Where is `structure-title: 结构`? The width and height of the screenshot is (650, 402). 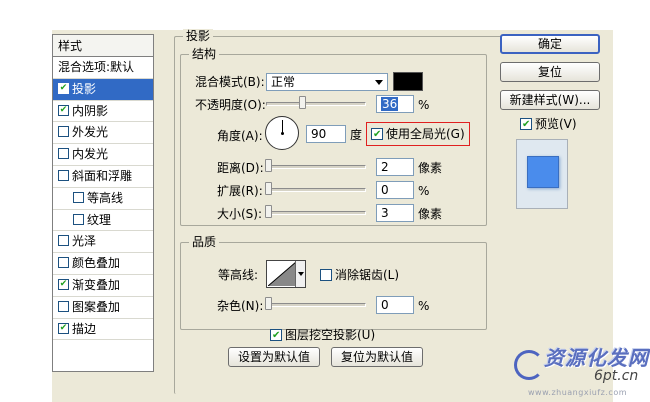 structure-title: 结构 is located at coordinates (204, 54).